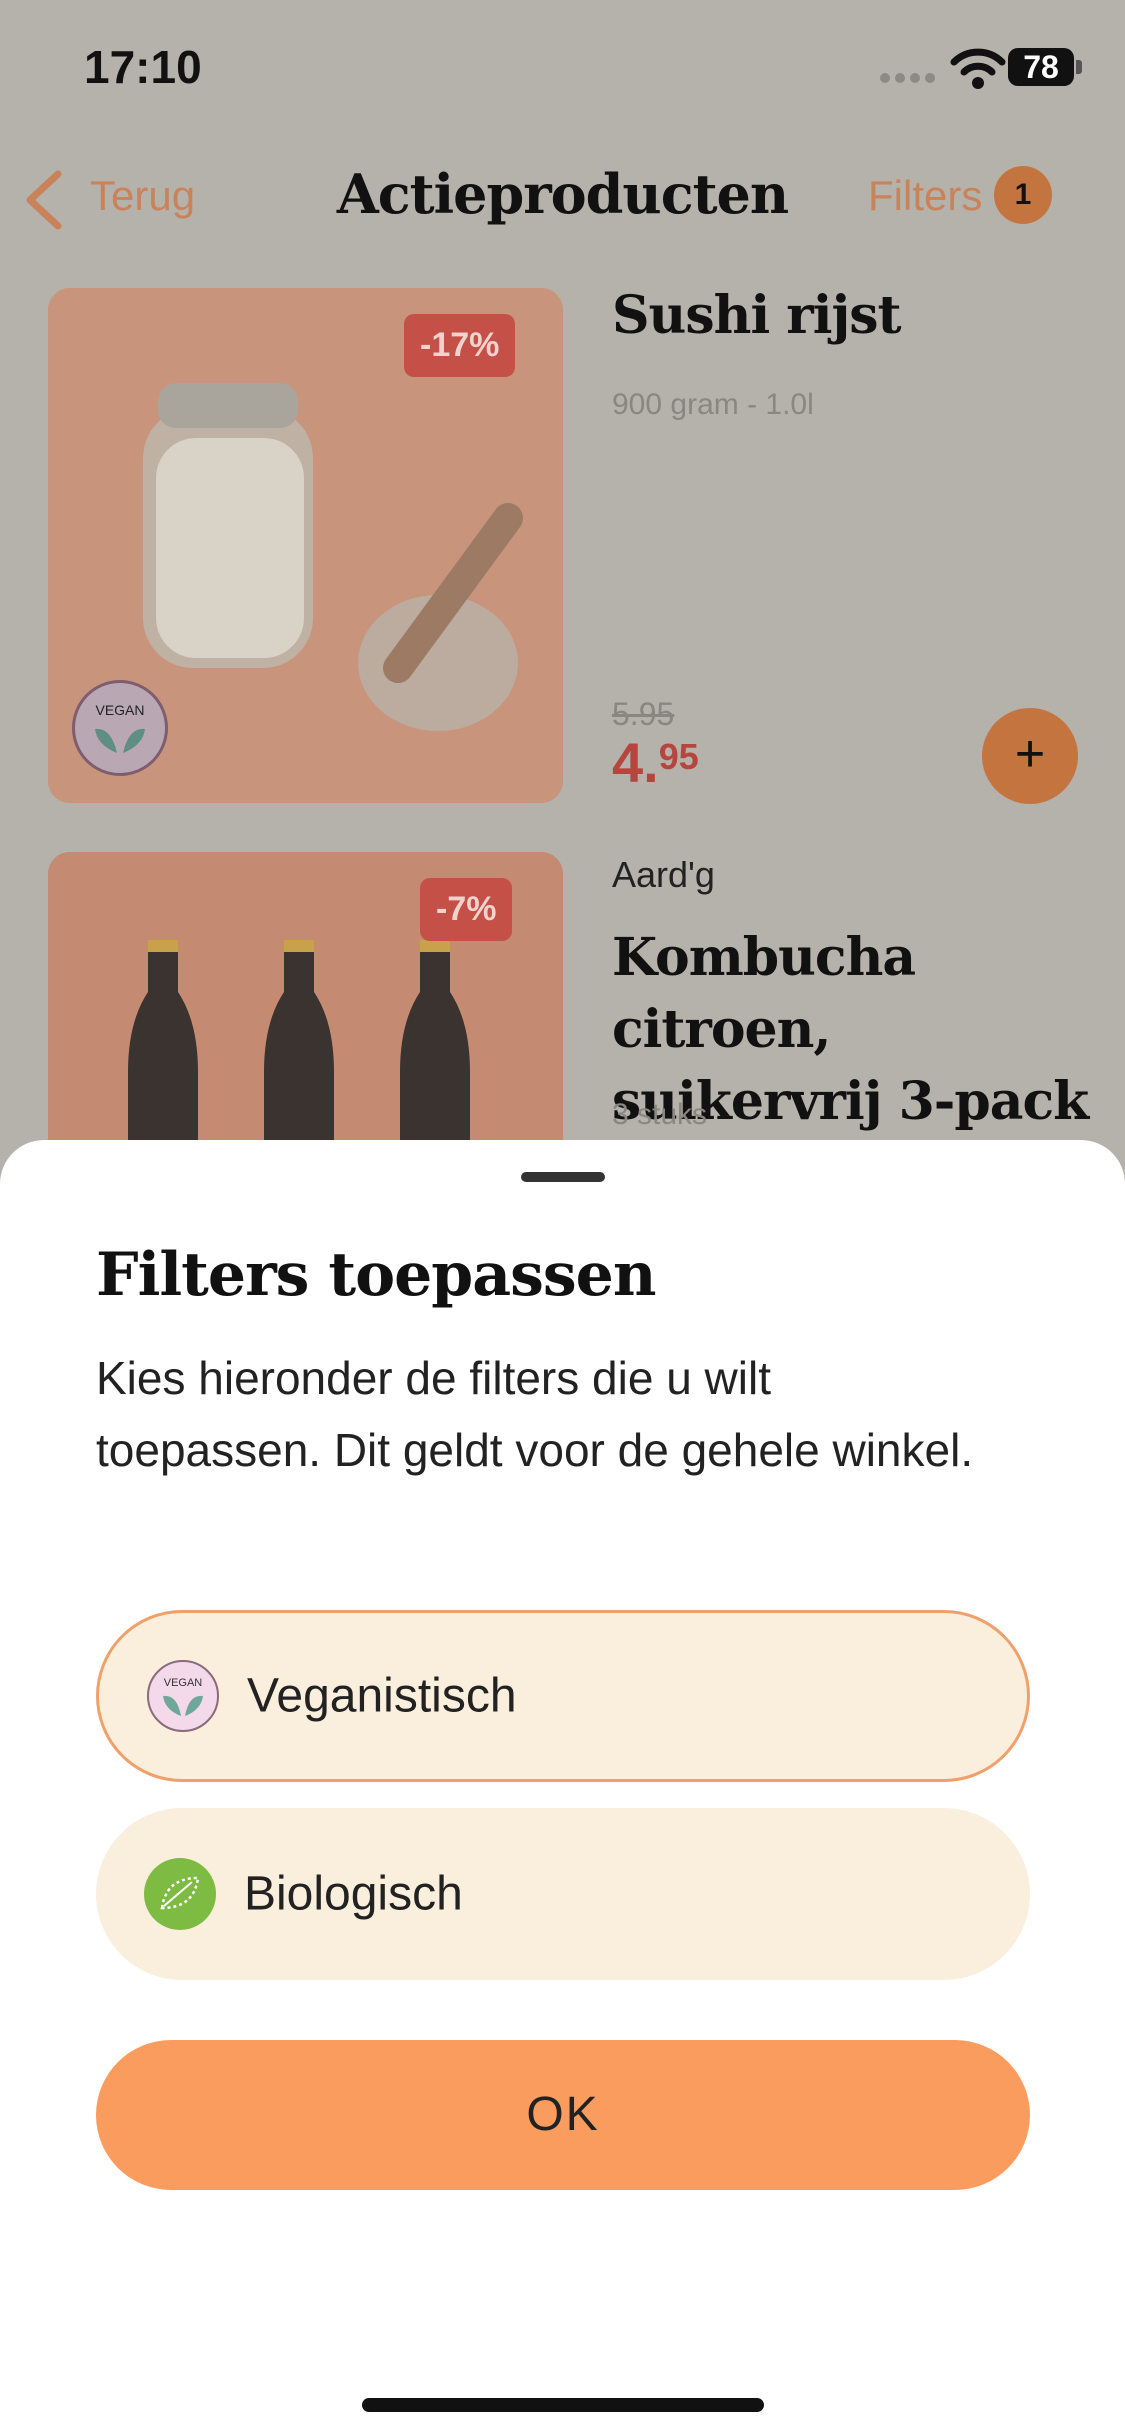 Image resolution: width=1125 pixels, height=2436 pixels. Describe the element at coordinates (678, 756) in the screenshot. I see `price-dec: 95` at that location.